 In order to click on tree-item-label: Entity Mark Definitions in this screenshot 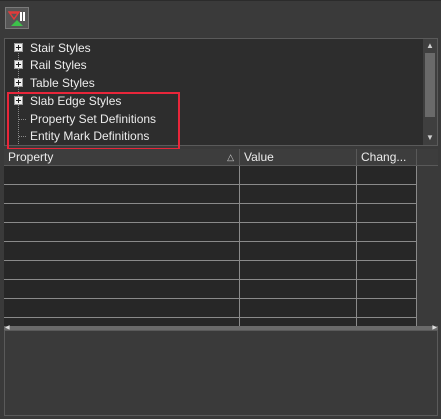, I will do `click(90, 136)`.